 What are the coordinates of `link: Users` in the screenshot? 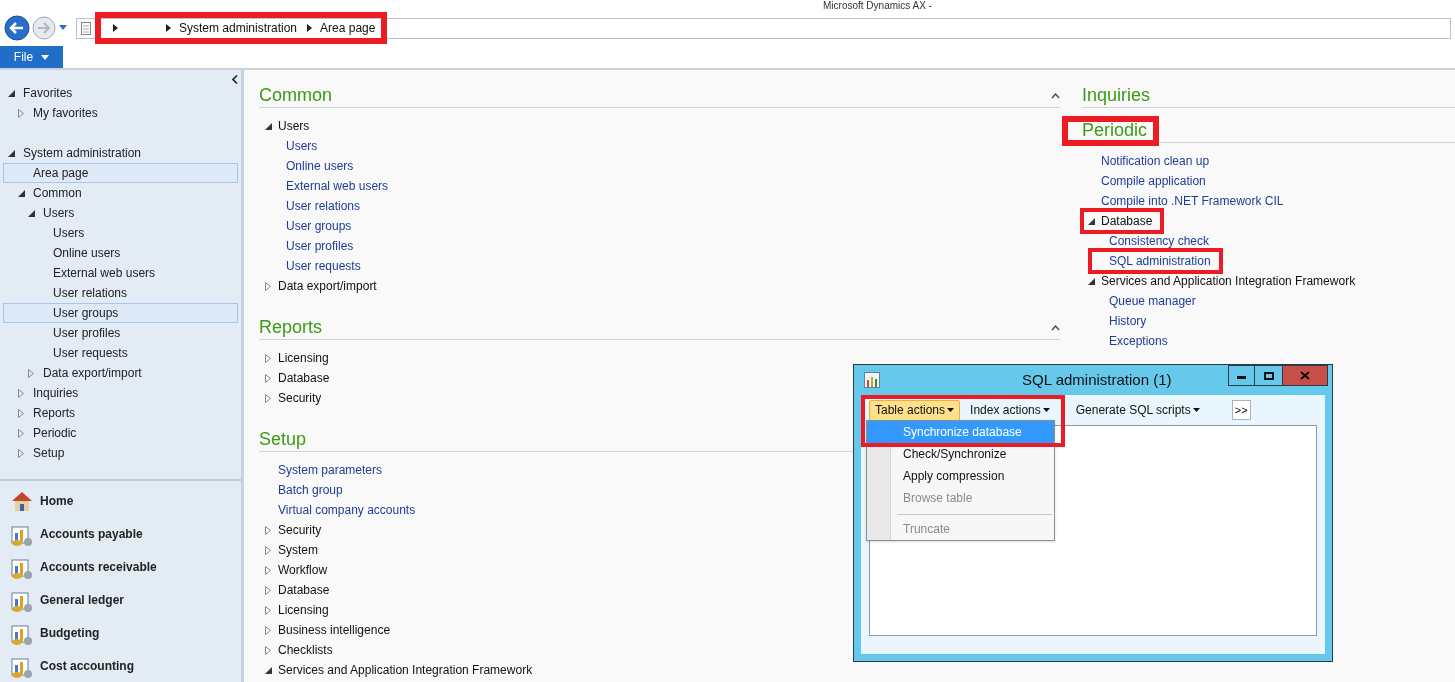 It's located at (302, 146).